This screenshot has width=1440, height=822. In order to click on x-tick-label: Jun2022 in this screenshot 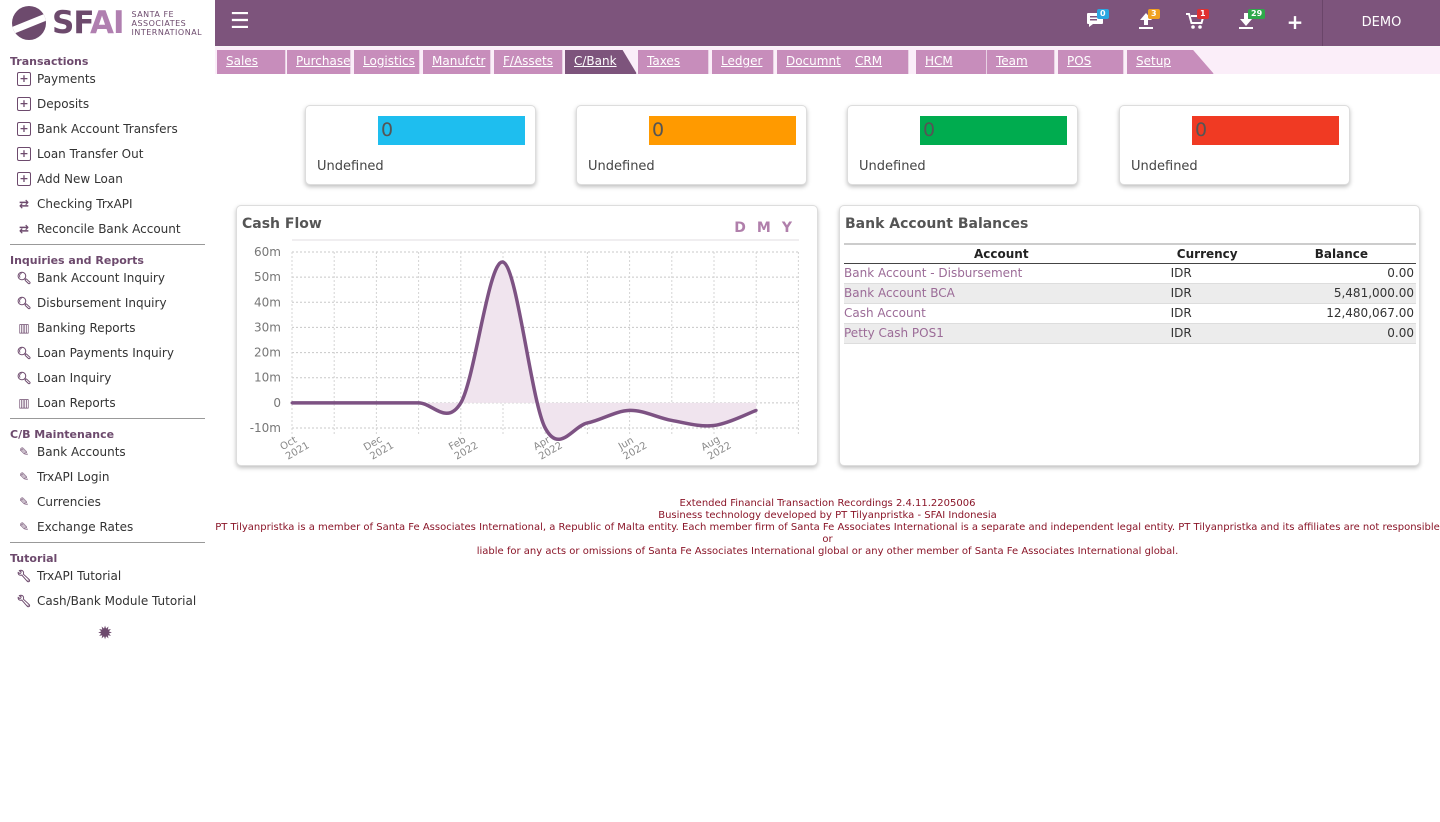, I will do `click(632, 448)`.